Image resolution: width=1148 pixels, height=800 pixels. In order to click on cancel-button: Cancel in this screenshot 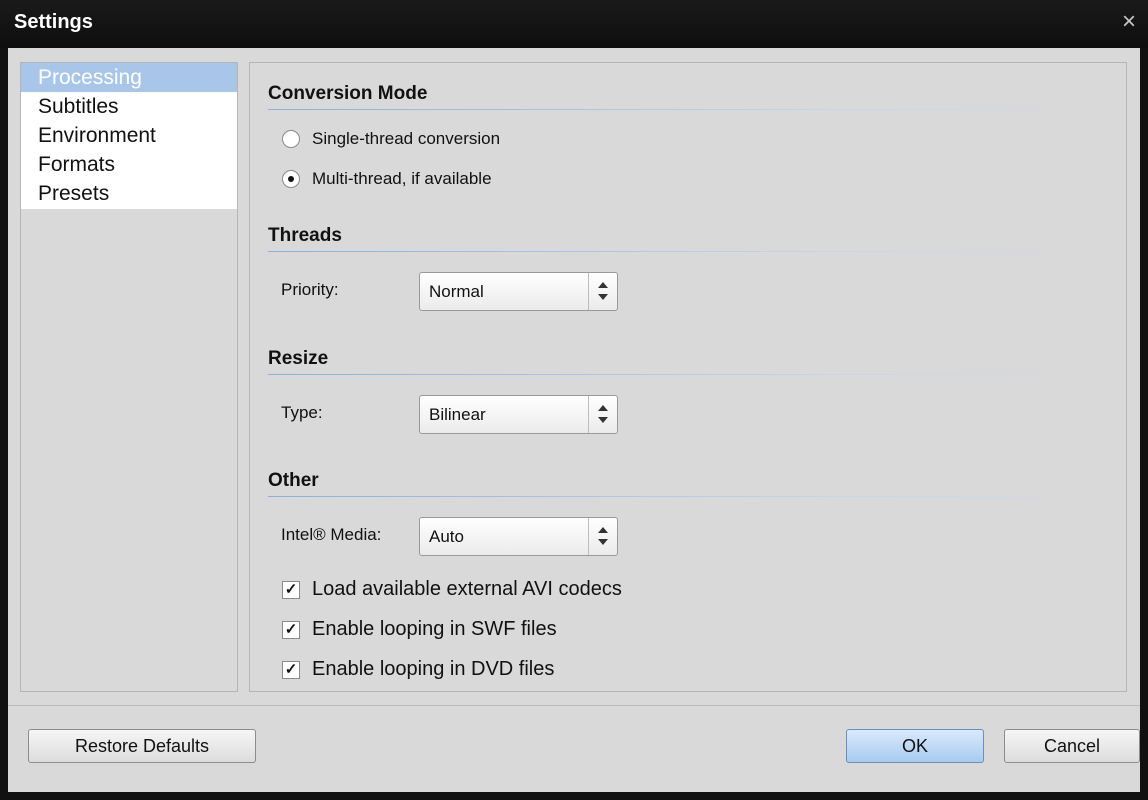, I will do `click(1072, 746)`.